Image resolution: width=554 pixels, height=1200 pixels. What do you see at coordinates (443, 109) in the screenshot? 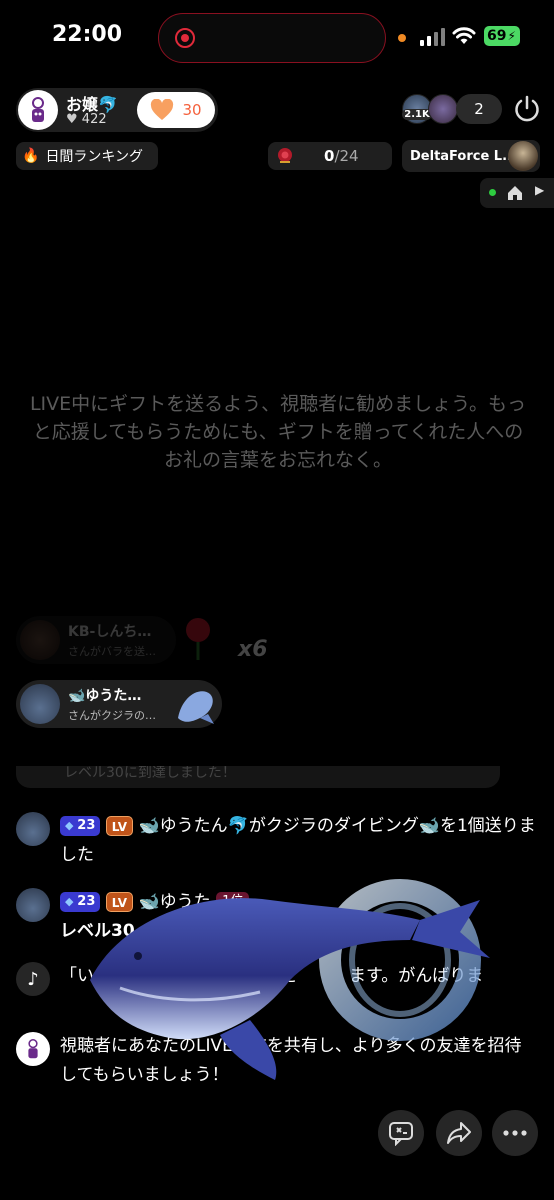
I see `viewer-avatar` at bounding box center [443, 109].